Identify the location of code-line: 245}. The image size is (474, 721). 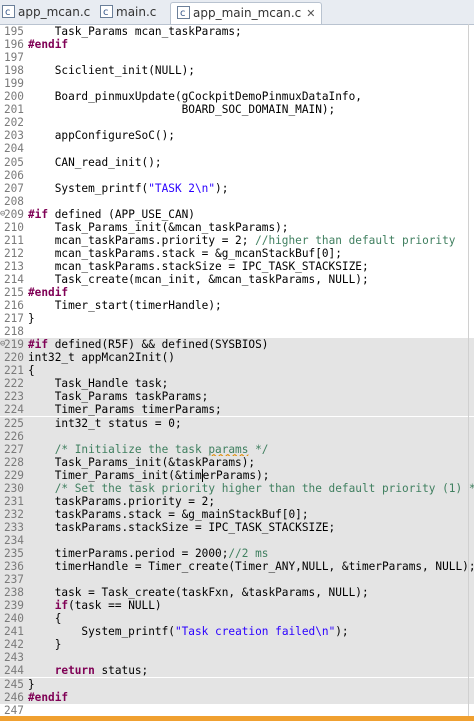
(237, 684).